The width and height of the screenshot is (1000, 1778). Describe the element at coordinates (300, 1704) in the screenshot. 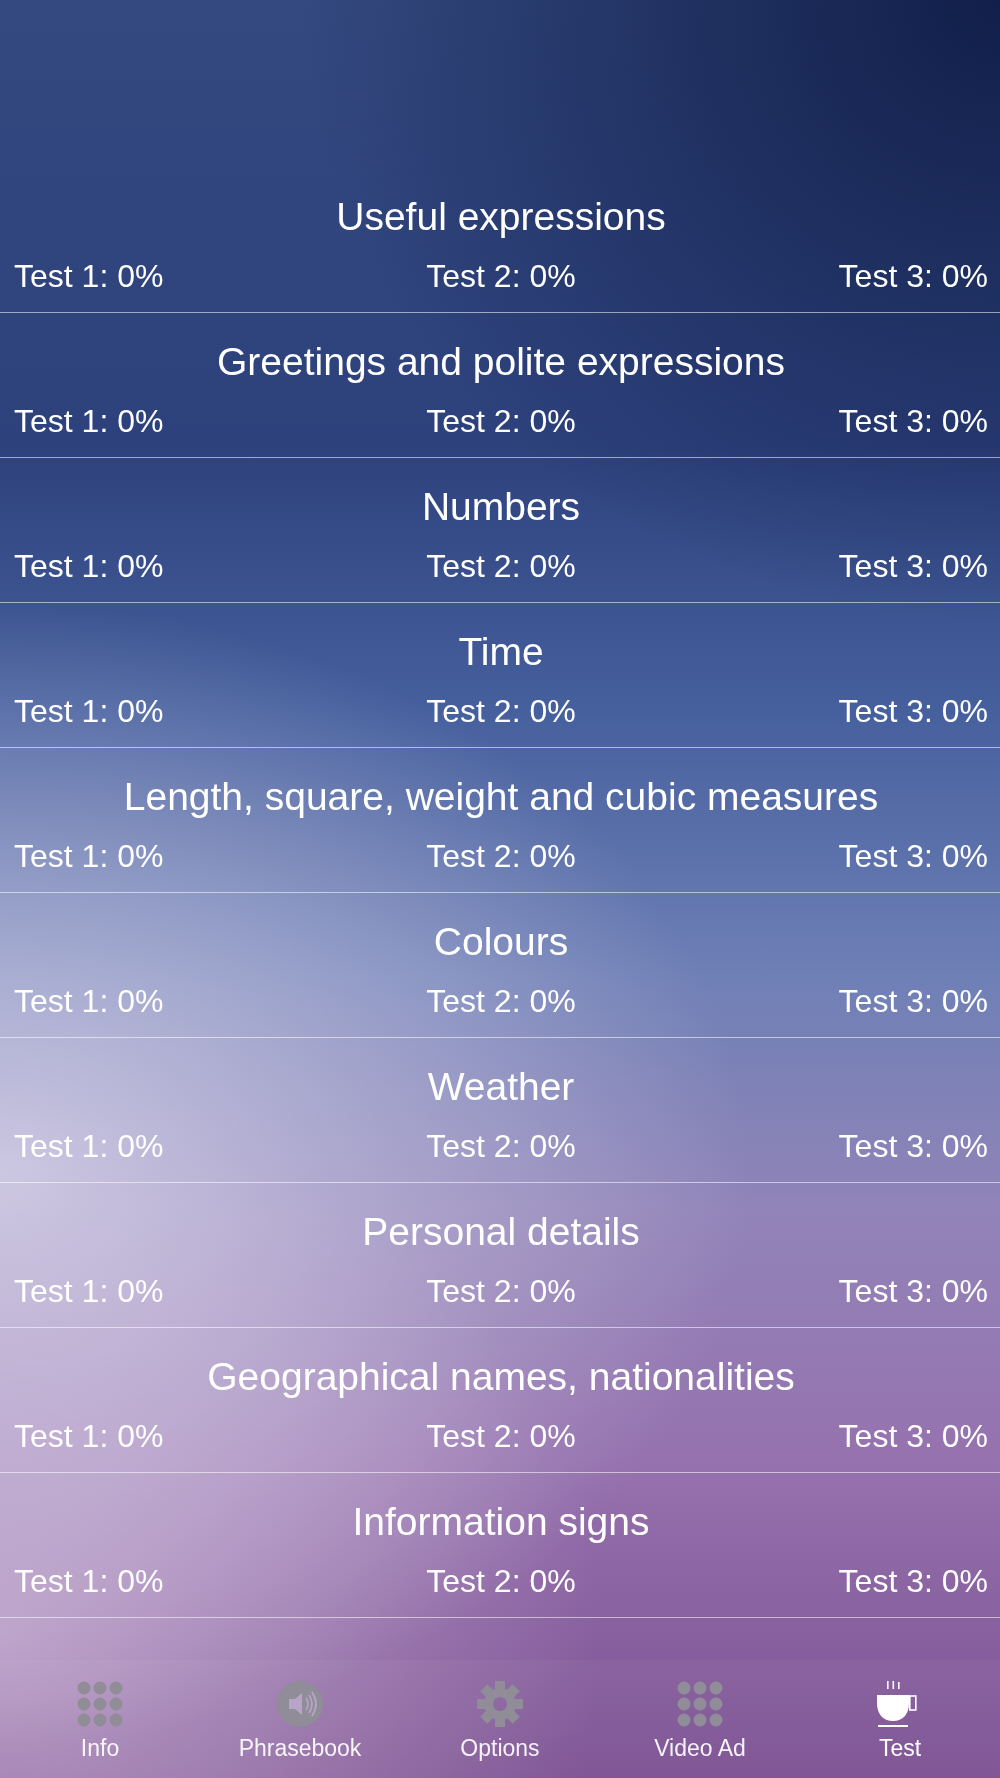

I see `speaker-icon` at that location.